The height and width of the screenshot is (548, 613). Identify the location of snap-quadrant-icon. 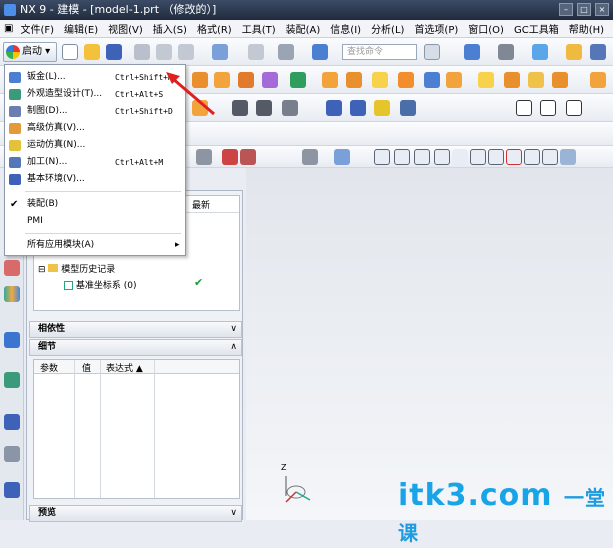
(514, 157).